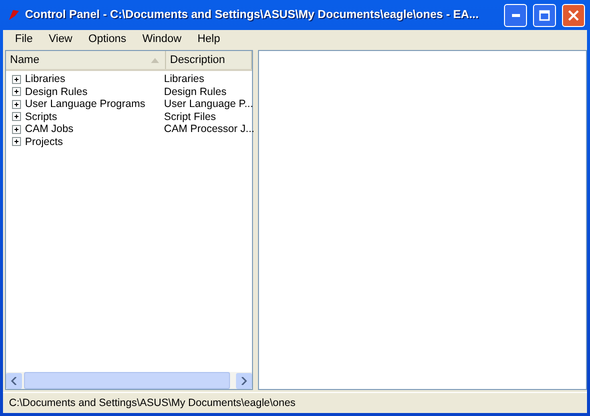  I want to click on maximize-button, so click(544, 15).